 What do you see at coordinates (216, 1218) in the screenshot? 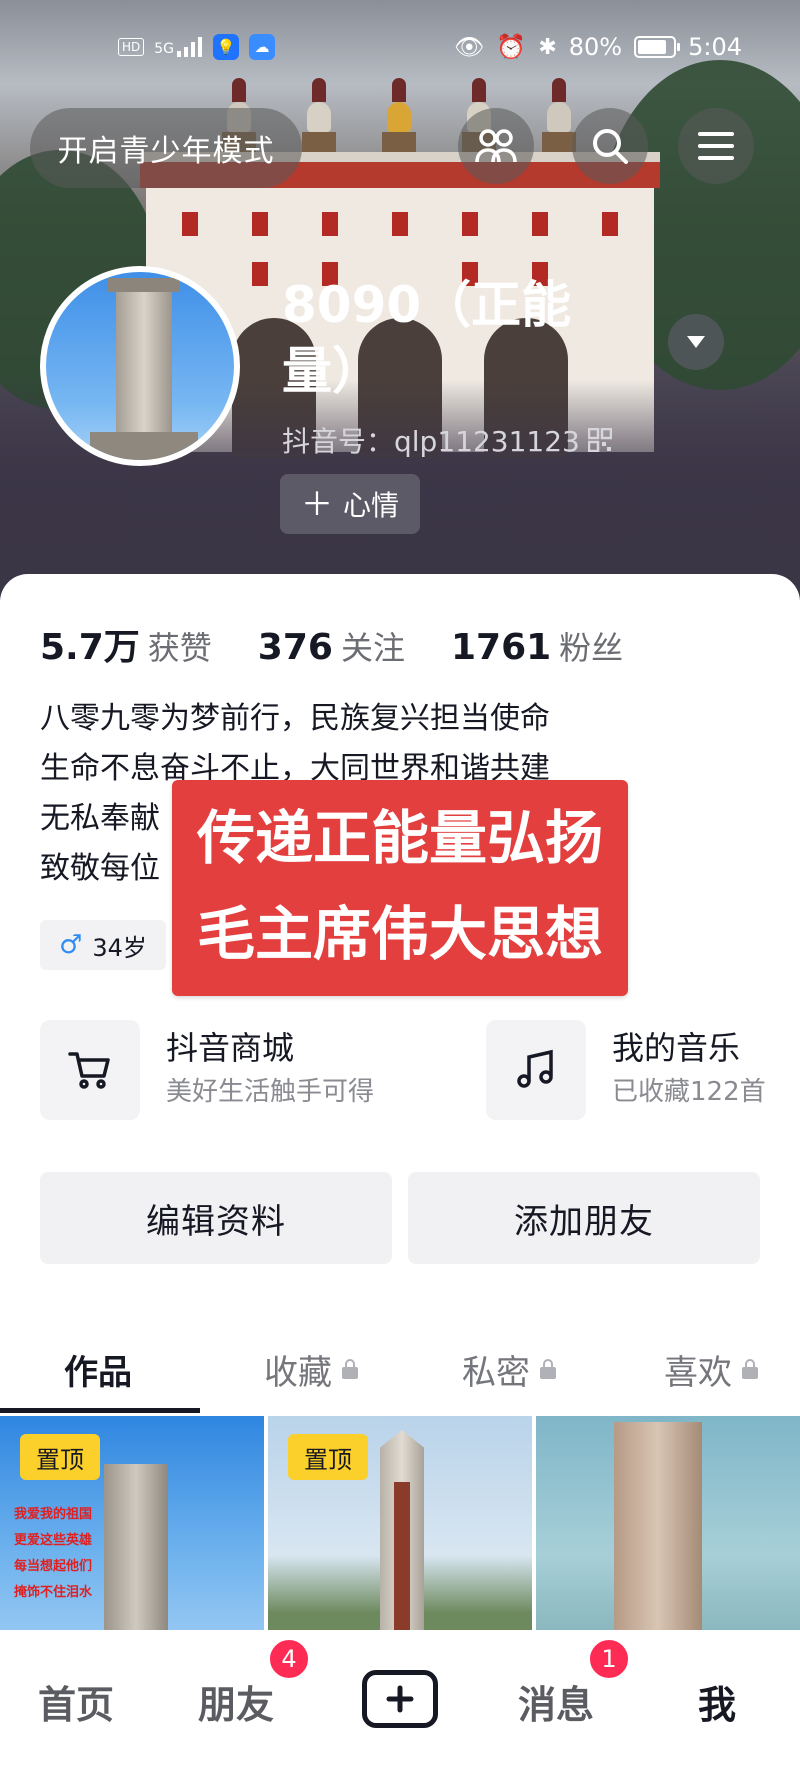
I see `edit-profile-button: 编辑资料` at bounding box center [216, 1218].